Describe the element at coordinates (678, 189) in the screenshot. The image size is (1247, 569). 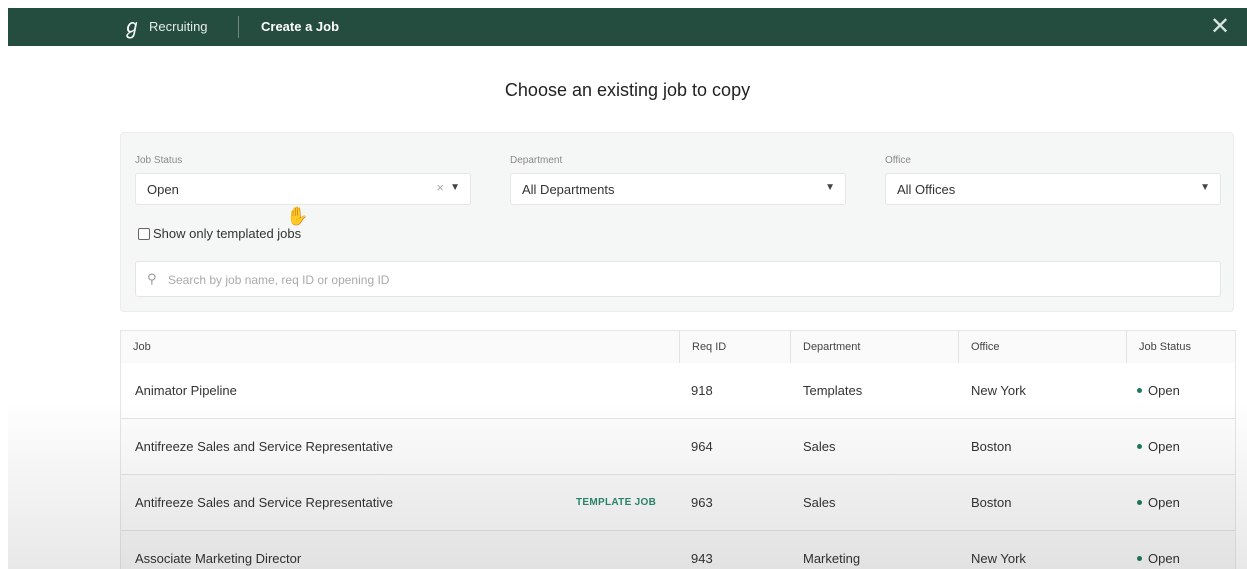
I see `department-select: All Departments ▼` at that location.